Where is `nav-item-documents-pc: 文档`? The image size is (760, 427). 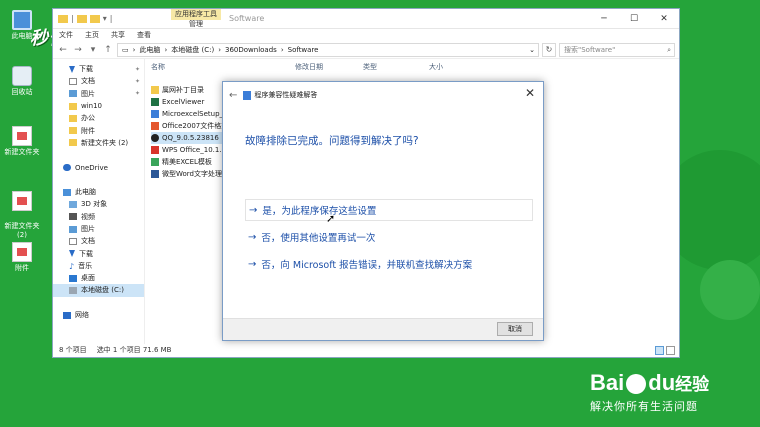
nav-item-documents-pc: 文档 is located at coordinates (98, 241).